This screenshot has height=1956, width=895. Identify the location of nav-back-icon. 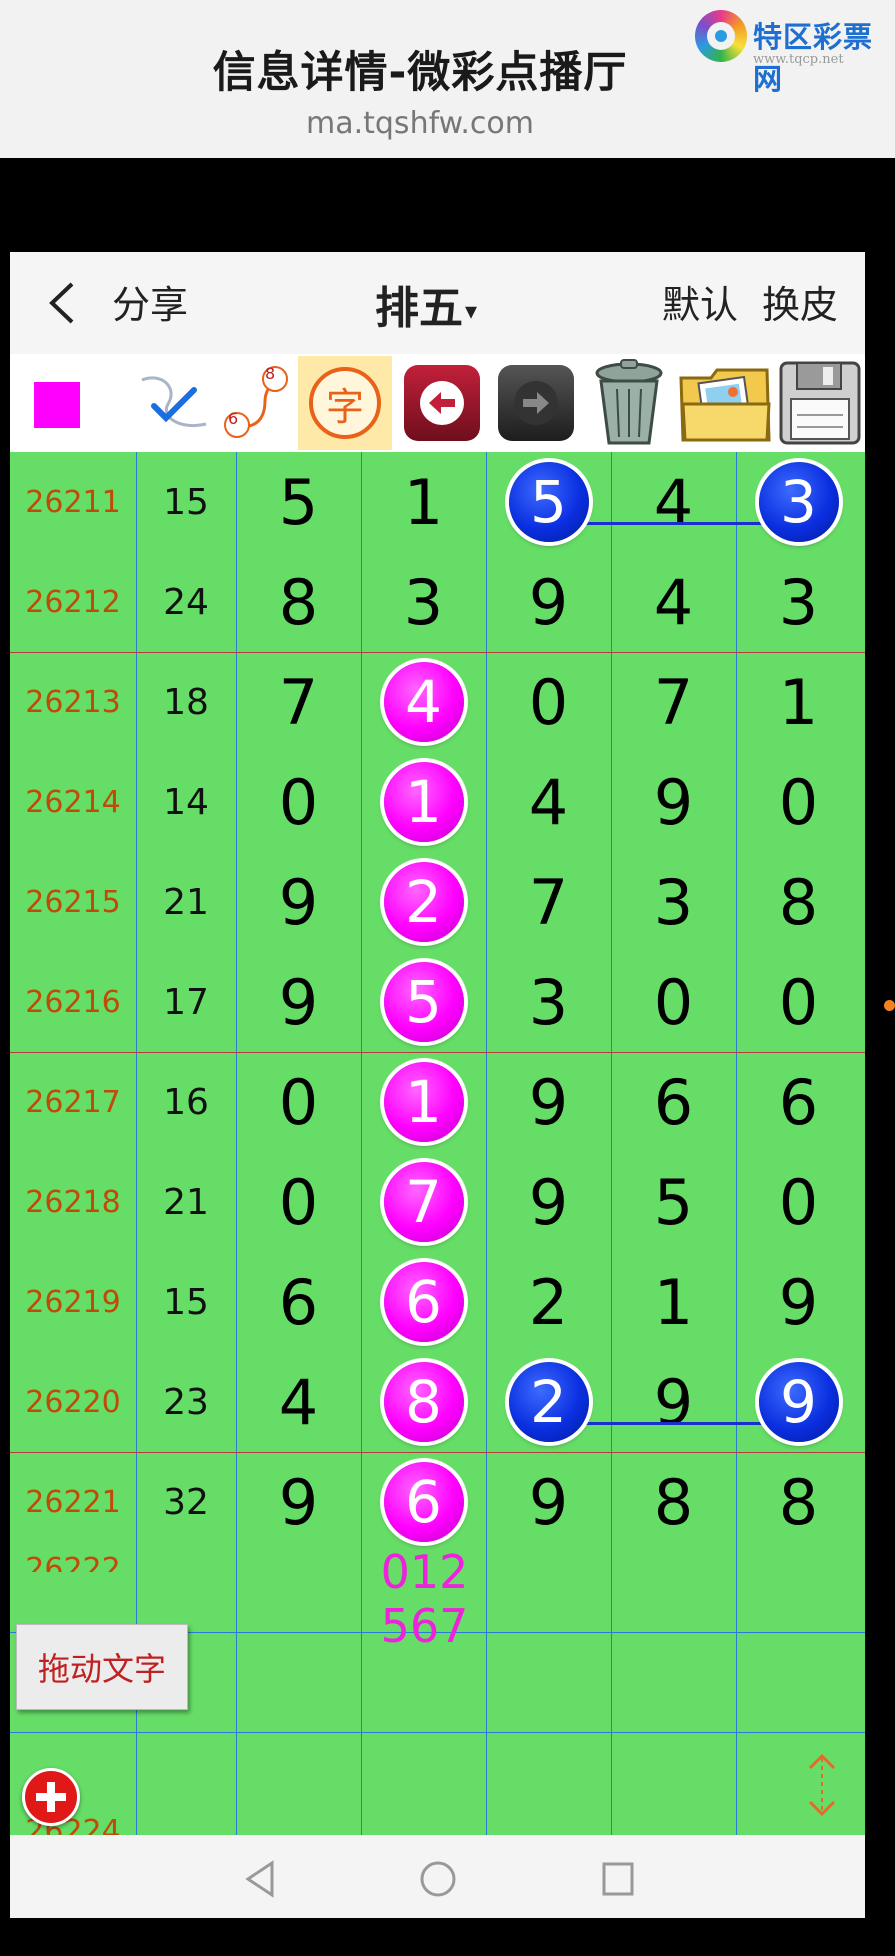
(260, 1879).